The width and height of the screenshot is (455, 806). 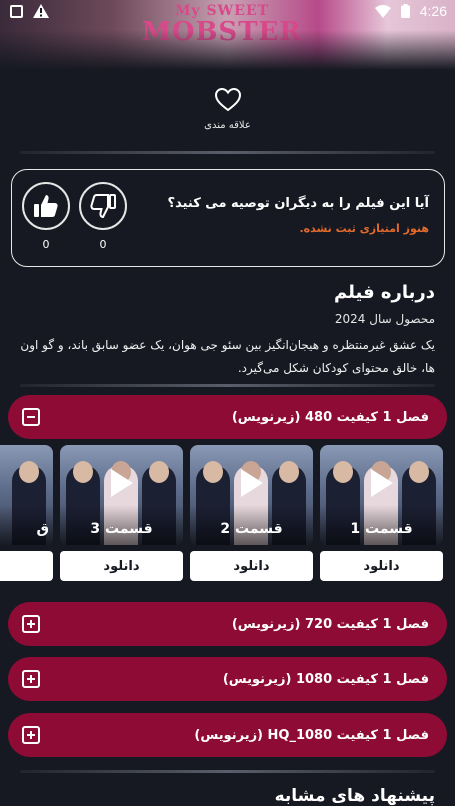 I want to click on warning-icon, so click(x=41, y=11).